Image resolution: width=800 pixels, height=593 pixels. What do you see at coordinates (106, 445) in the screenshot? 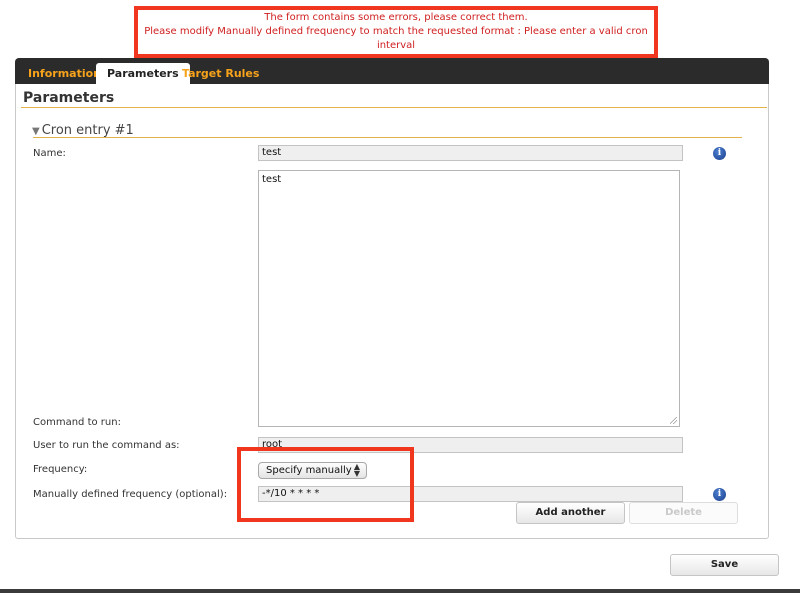
I see `user-label: User to run the command as:` at bounding box center [106, 445].